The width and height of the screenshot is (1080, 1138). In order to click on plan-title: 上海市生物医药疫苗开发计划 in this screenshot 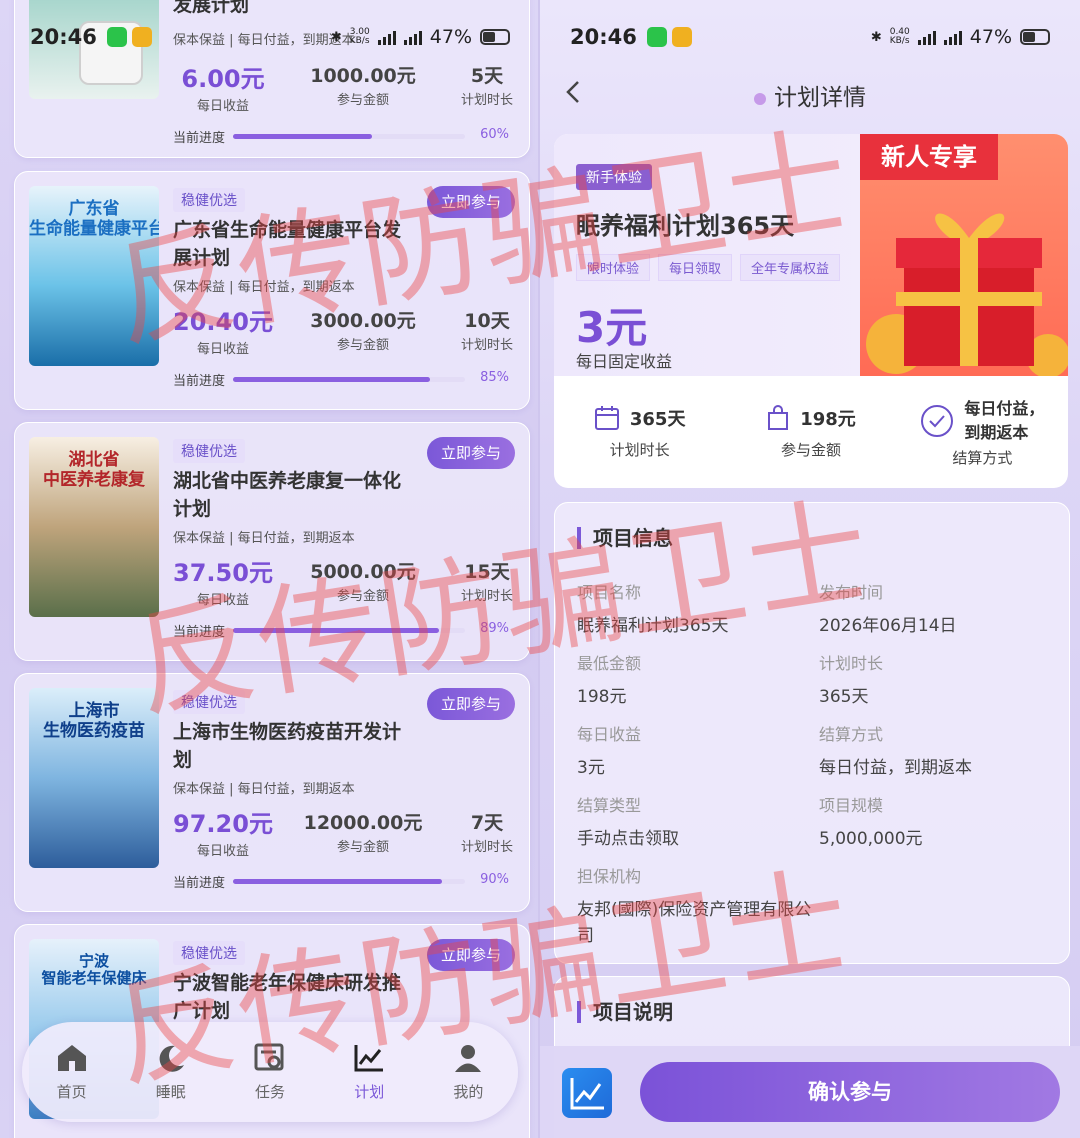, I will do `click(287, 746)`.